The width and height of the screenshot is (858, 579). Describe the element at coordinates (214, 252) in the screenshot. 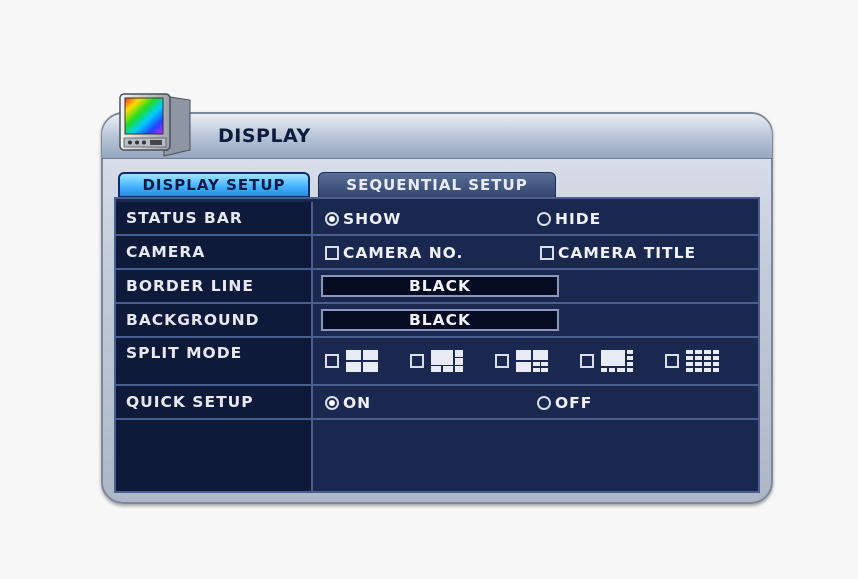

I see `camera-label: CAMERA` at that location.